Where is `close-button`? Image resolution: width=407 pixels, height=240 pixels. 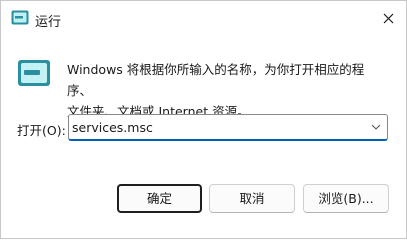 close-button is located at coordinates (388, 18).